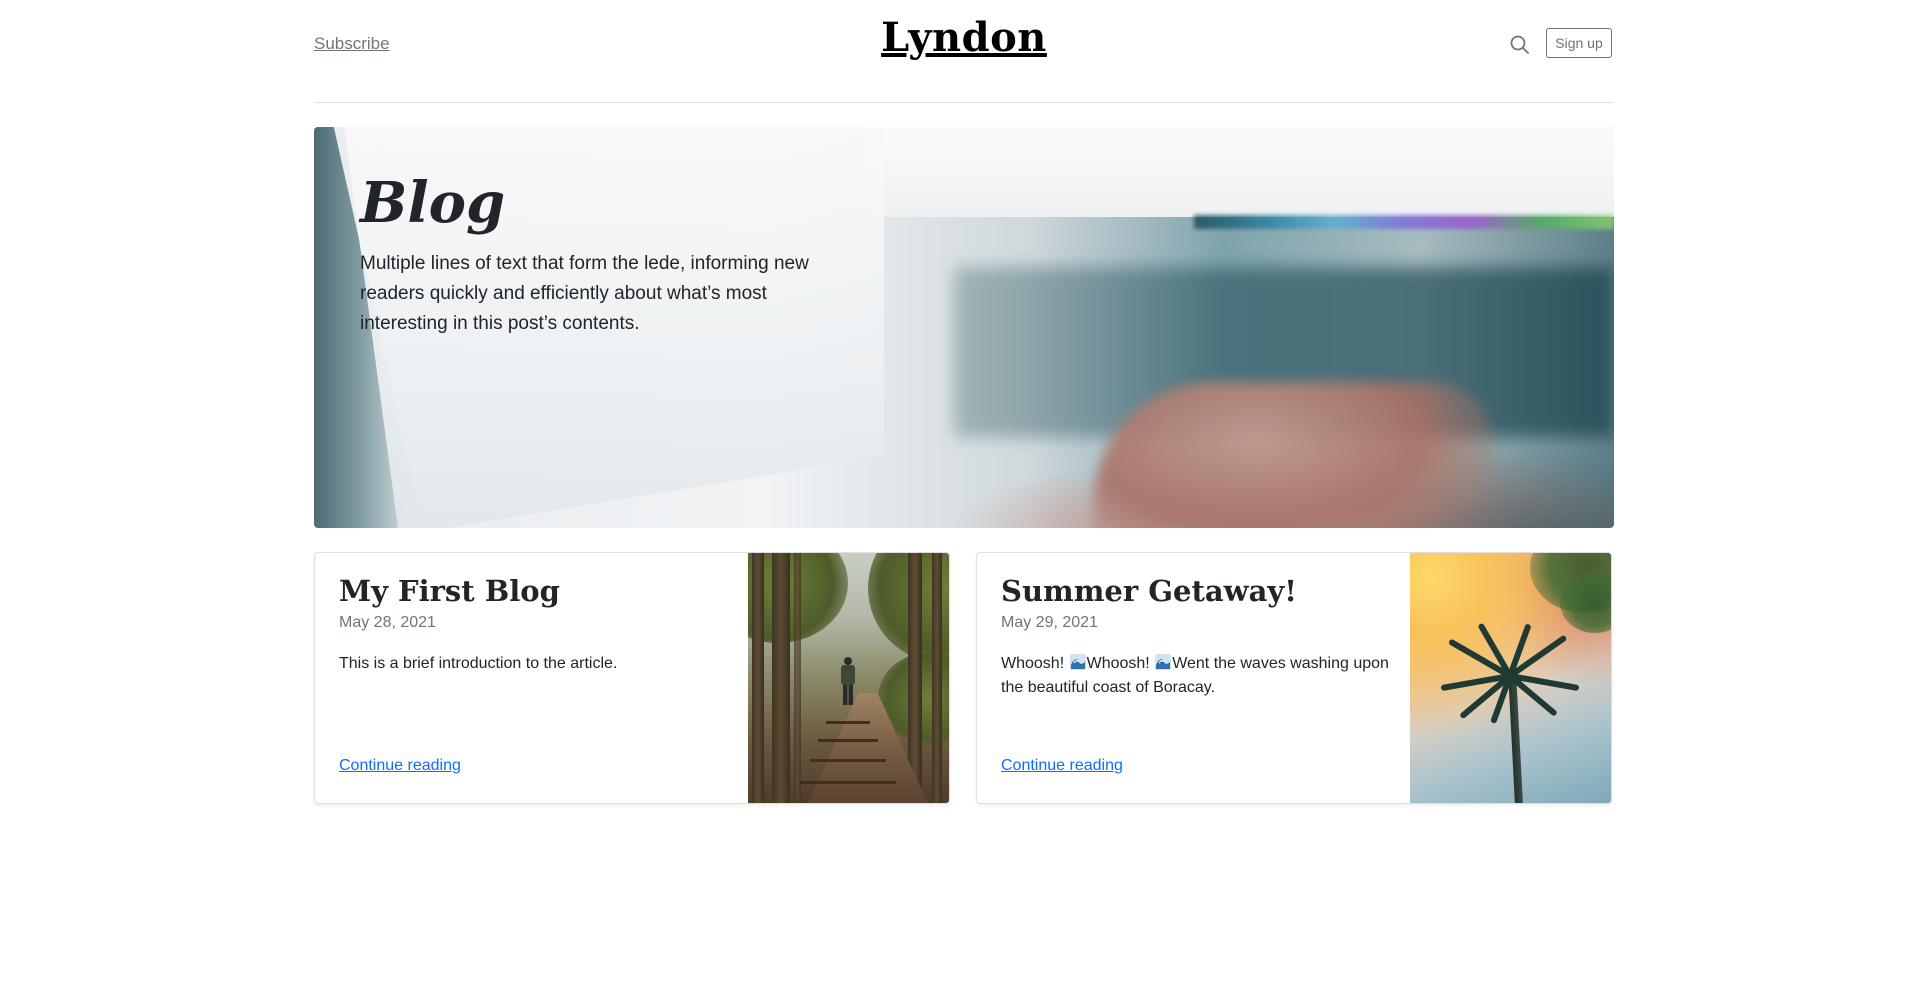 The height and width of the screenshot is (1001, 1920). I want to click on hiker-legs, so click(848, 695).